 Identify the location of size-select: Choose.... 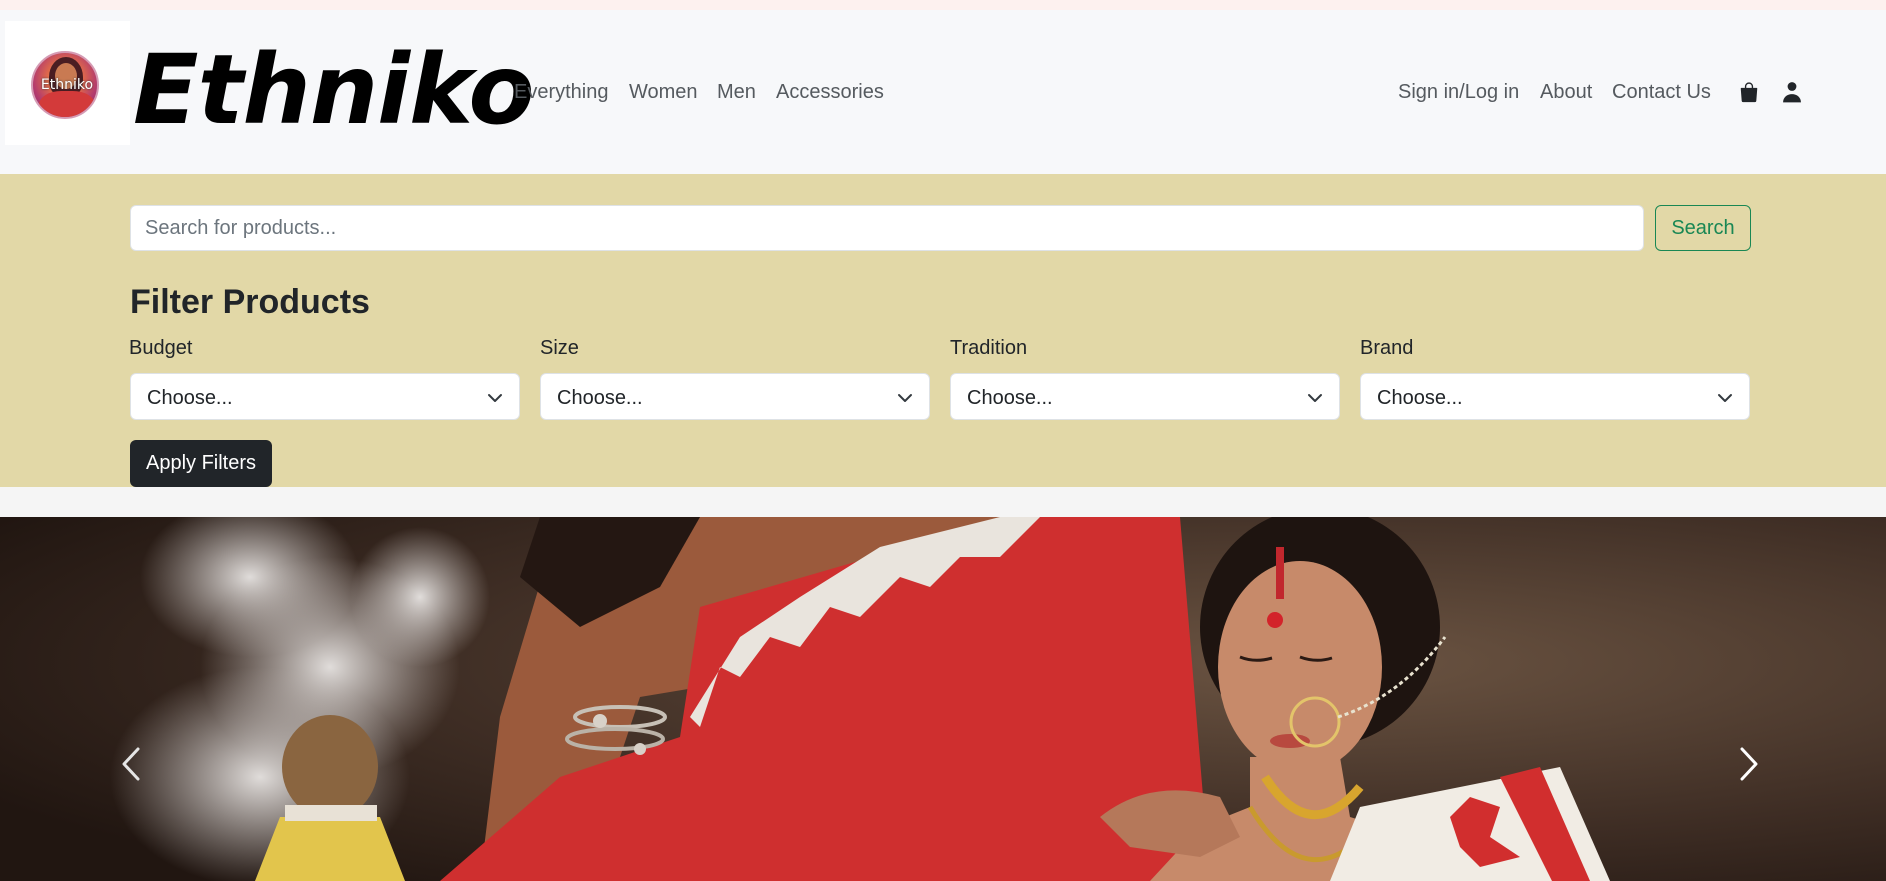
(735, 396).